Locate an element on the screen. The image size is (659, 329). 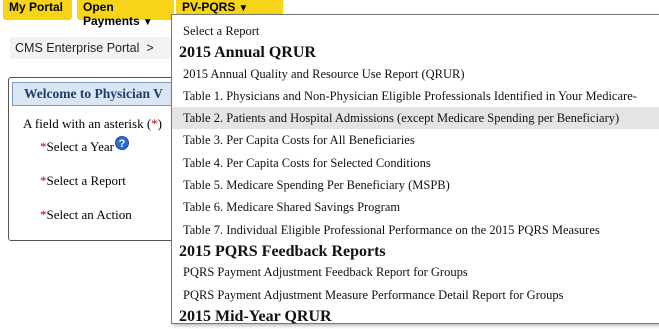
nav-tab-label: PV-PQRS is located at coordinates (209, 7).